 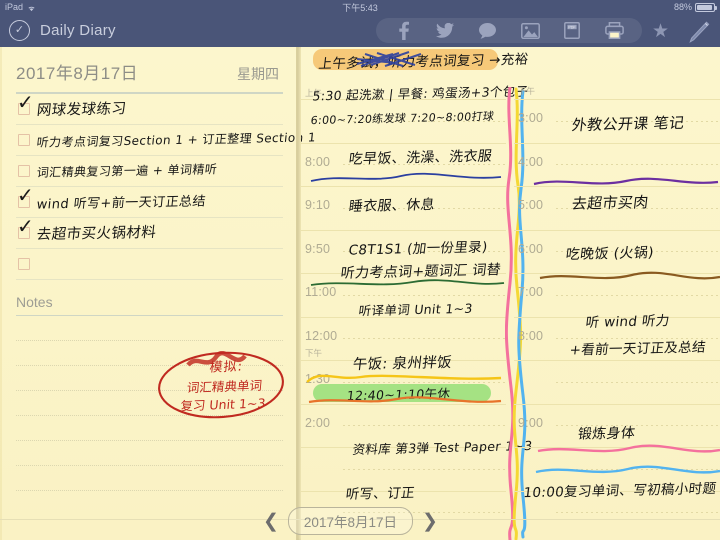 What do you see at coordinates (96, 234) in the screenshot?
I see `todo-label: 去超市买火锅材料` at bounding box center [96, 234].